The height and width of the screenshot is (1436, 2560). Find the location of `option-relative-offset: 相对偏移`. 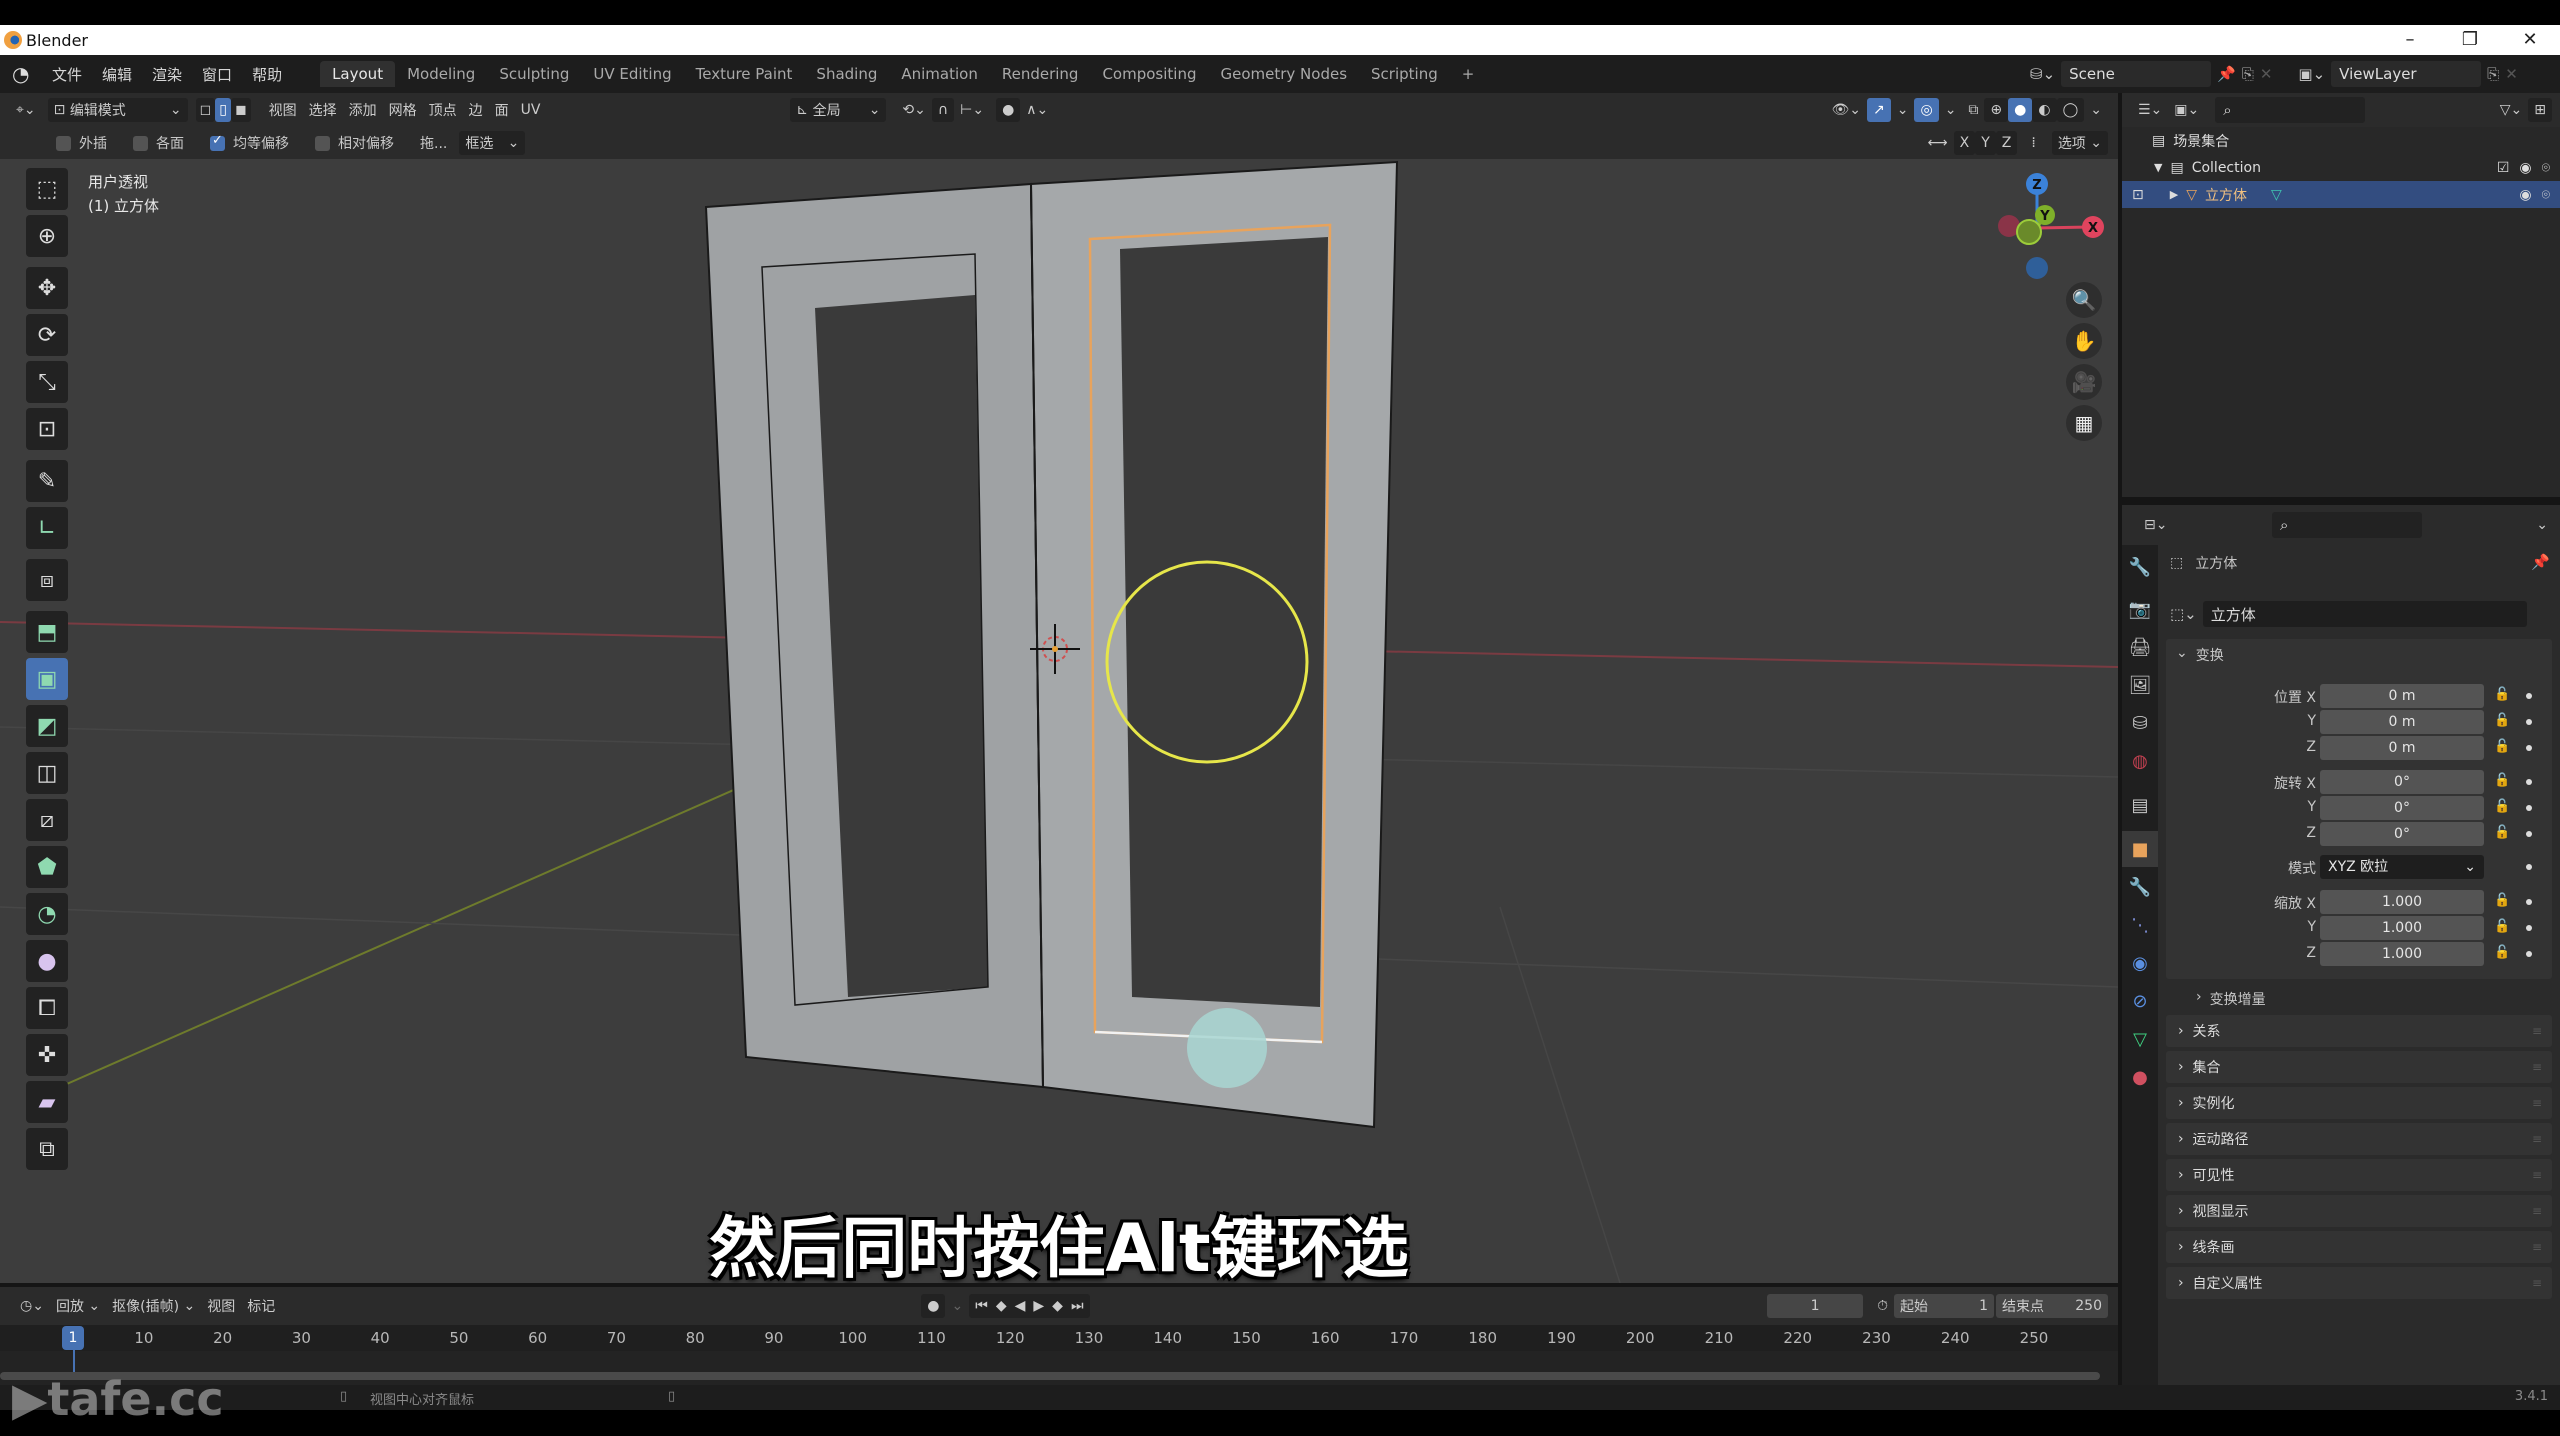

option-relative-offset: 相对偏移 is located at coordinates (354, 143).